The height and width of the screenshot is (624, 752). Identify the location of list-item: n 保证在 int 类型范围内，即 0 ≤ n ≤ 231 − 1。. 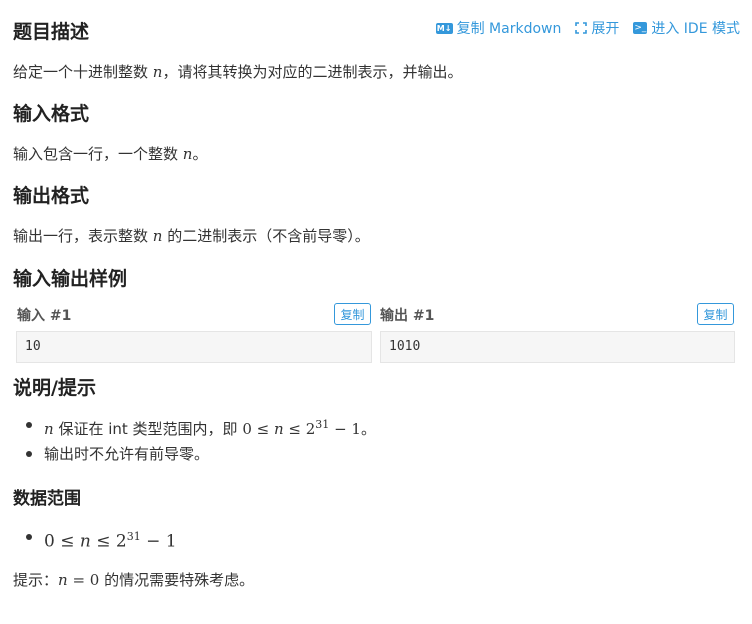
(194, 425).